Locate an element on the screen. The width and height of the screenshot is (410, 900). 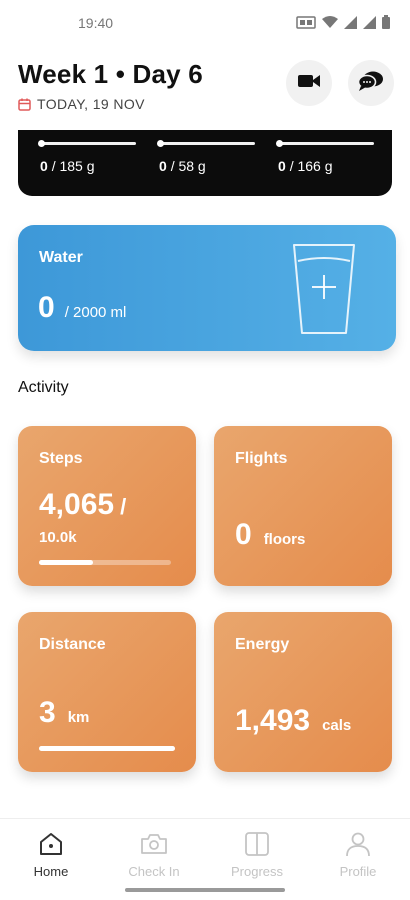
steps-title: Steps is located at coordinates (61, 458).